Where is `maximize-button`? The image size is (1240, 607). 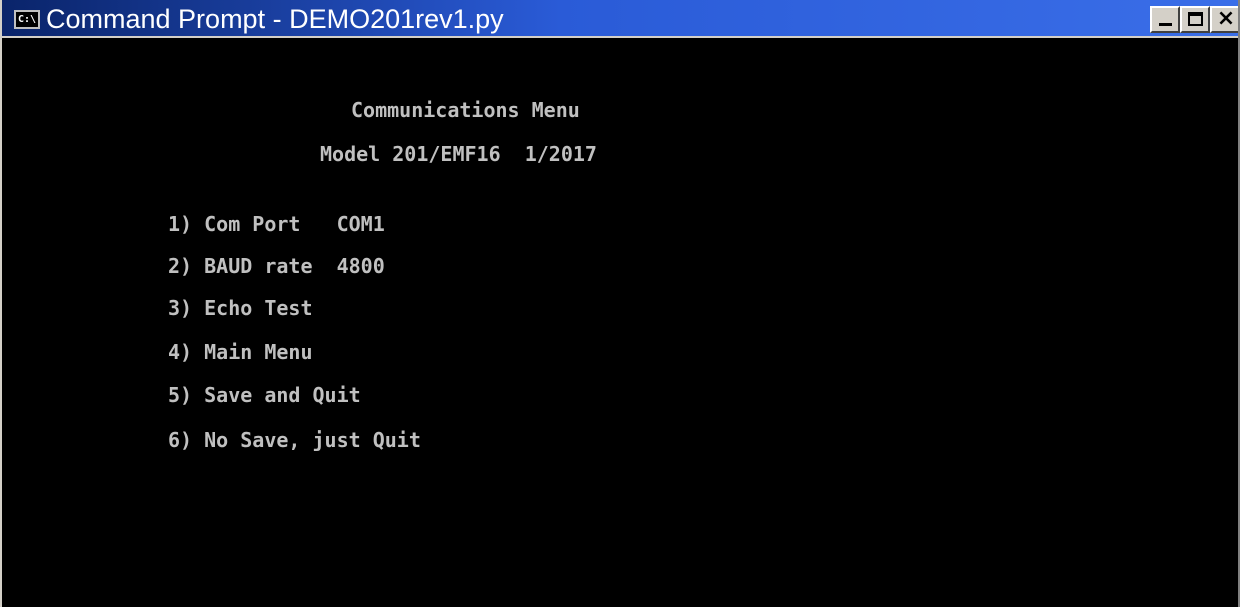
maximize-button is located at coordinates (1195, 19).